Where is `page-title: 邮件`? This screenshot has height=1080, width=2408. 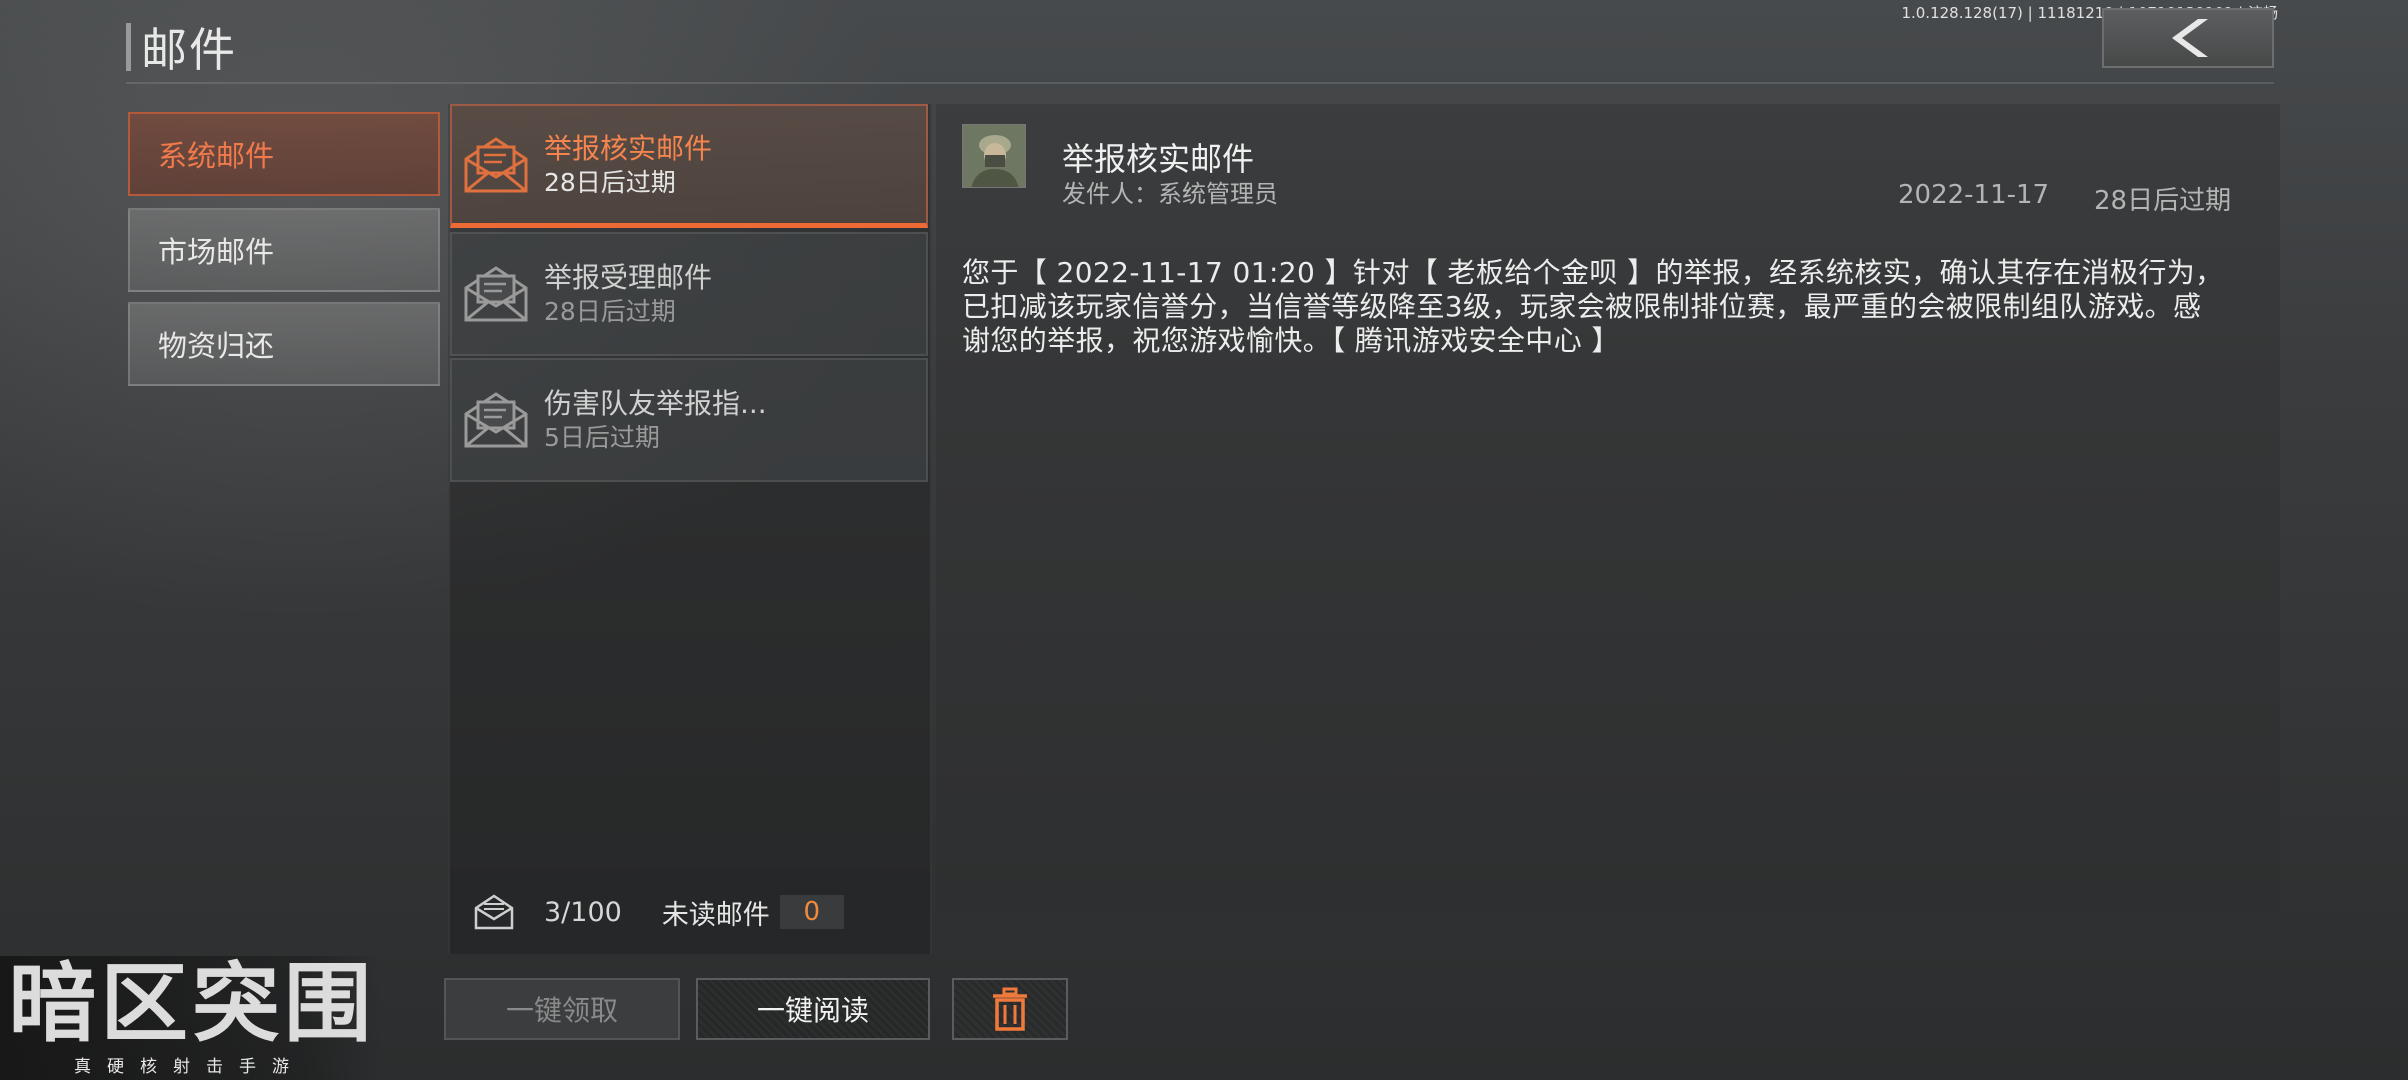 page-title: 邮件 is located at coordinates (181, 49).